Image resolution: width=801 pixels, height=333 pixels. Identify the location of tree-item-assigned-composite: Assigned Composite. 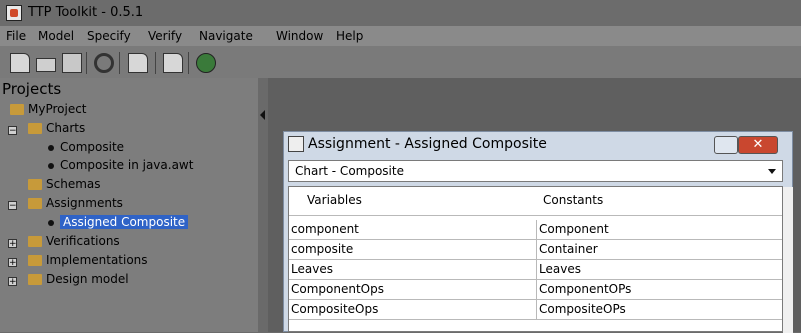
(118, 222).